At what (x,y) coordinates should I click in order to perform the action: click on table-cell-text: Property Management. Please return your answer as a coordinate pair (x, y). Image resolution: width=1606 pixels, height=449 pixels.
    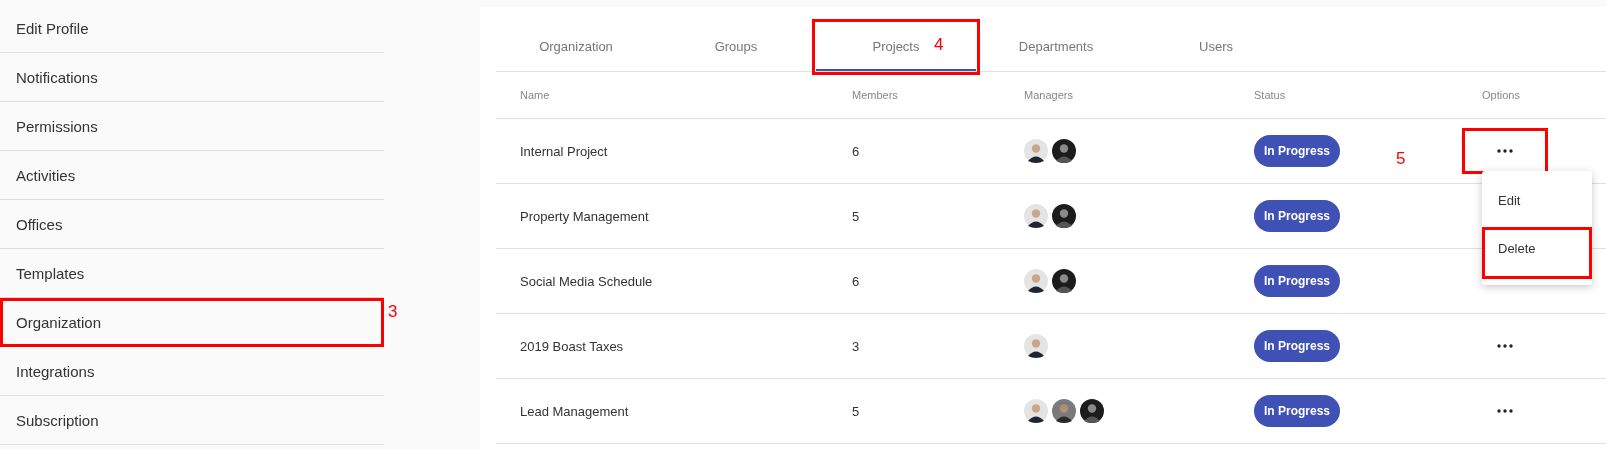
    Looking at the image, I should click on (584, 216).